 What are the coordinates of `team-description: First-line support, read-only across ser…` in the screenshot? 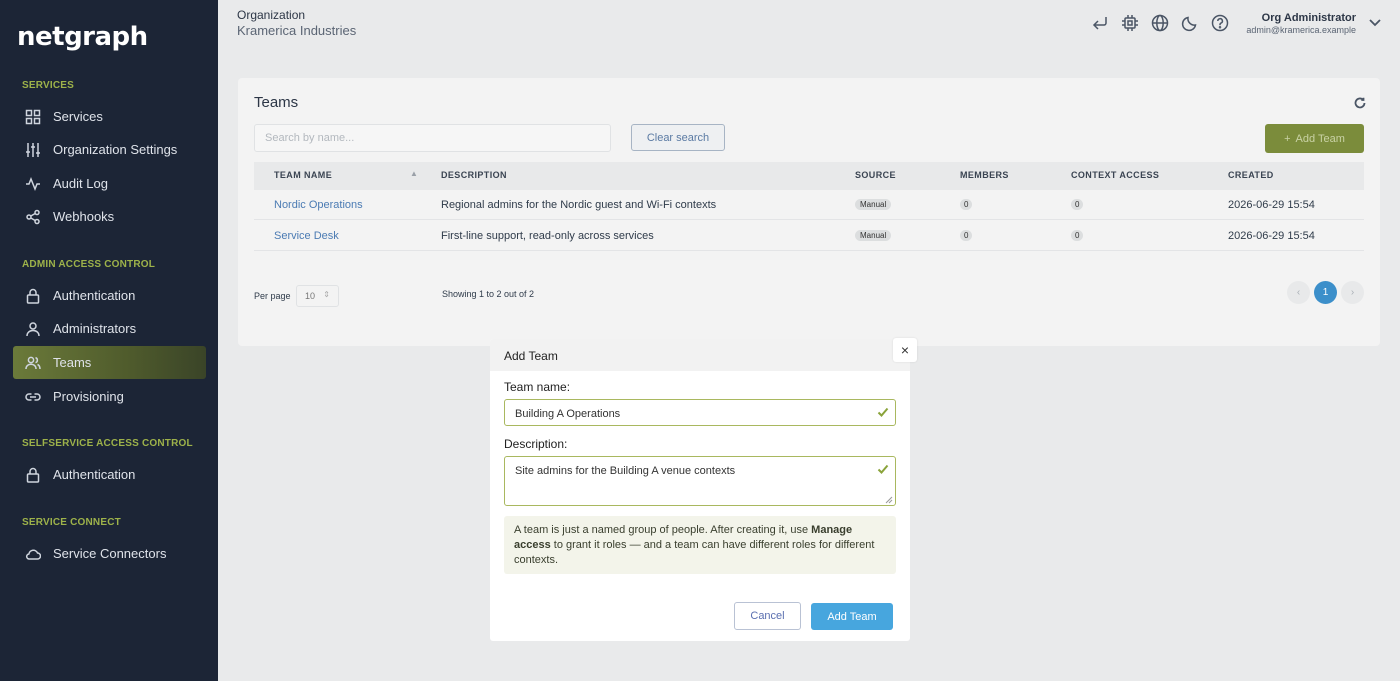 It's located at (547, 236).